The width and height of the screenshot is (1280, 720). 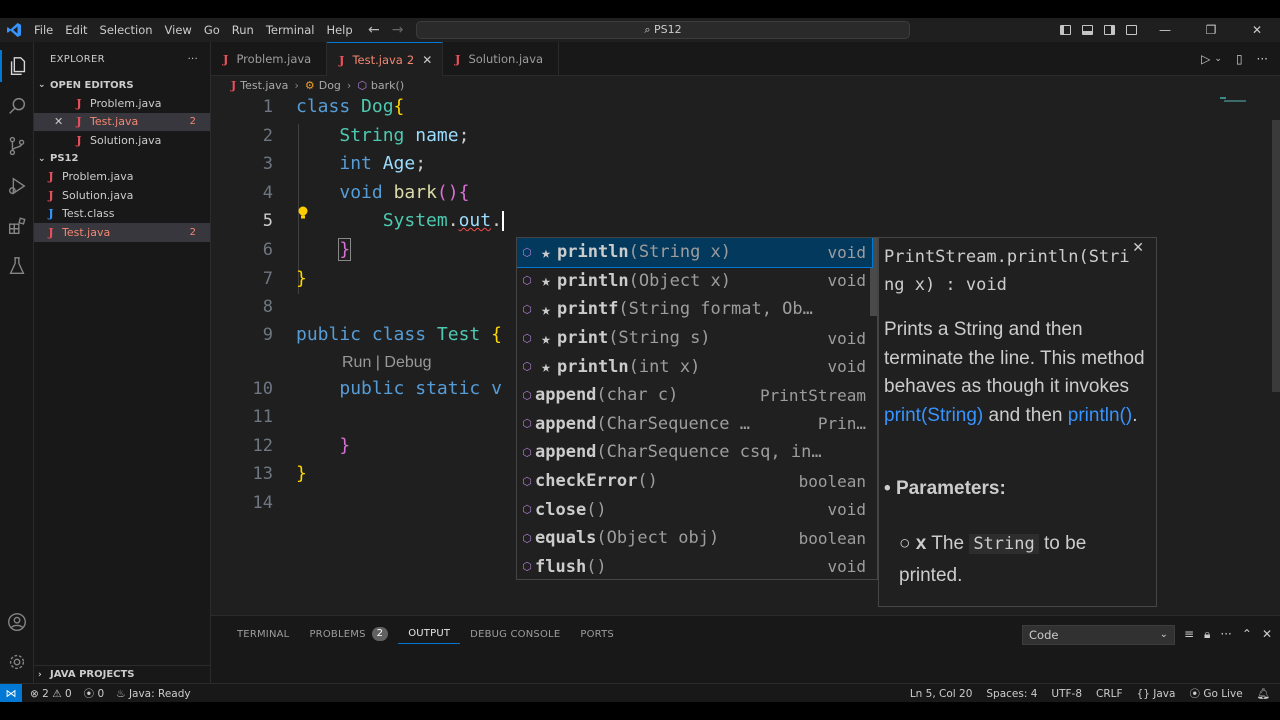 What do you see at coordinates (515, 634) in the screenshot?
I see `tab-debug-console: DEBUG CONSOLE` at bounding box center [515, 634].